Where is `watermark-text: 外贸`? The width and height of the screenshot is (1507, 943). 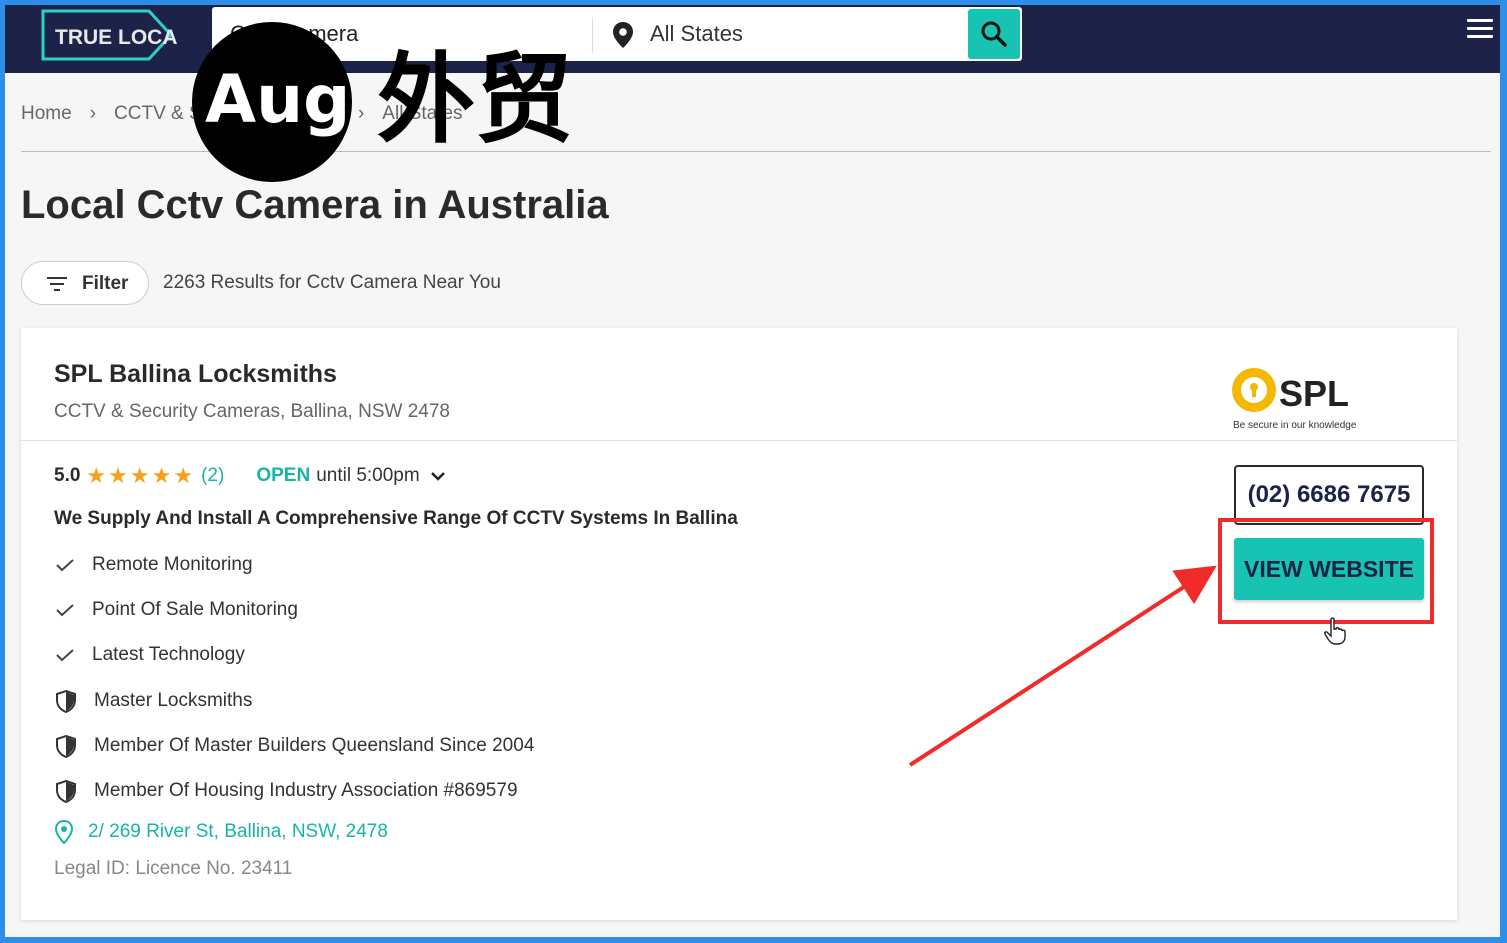
watermark-text: 外贸 is located at coordinates (475, 100).